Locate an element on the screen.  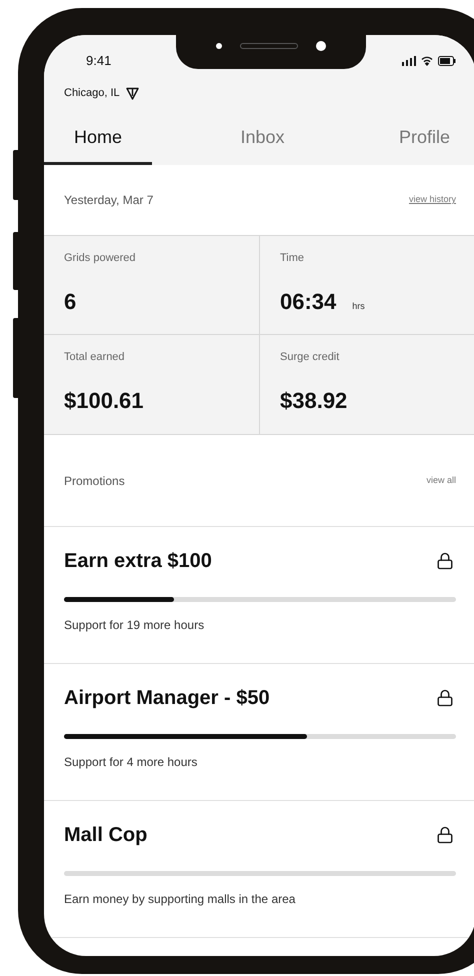
tab: Profile is located at coordinates (423, 139).